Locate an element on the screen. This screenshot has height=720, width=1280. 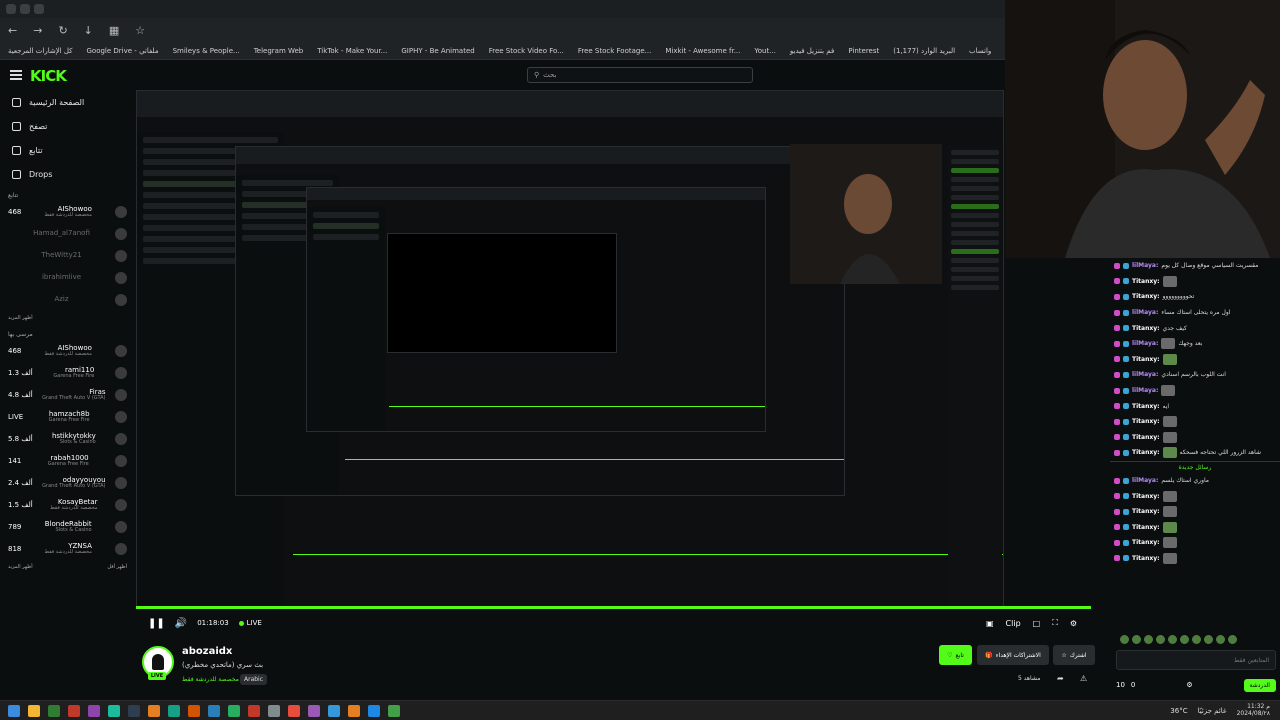
bookmark-item: Telegram Web is located at coordinates (279, 51).